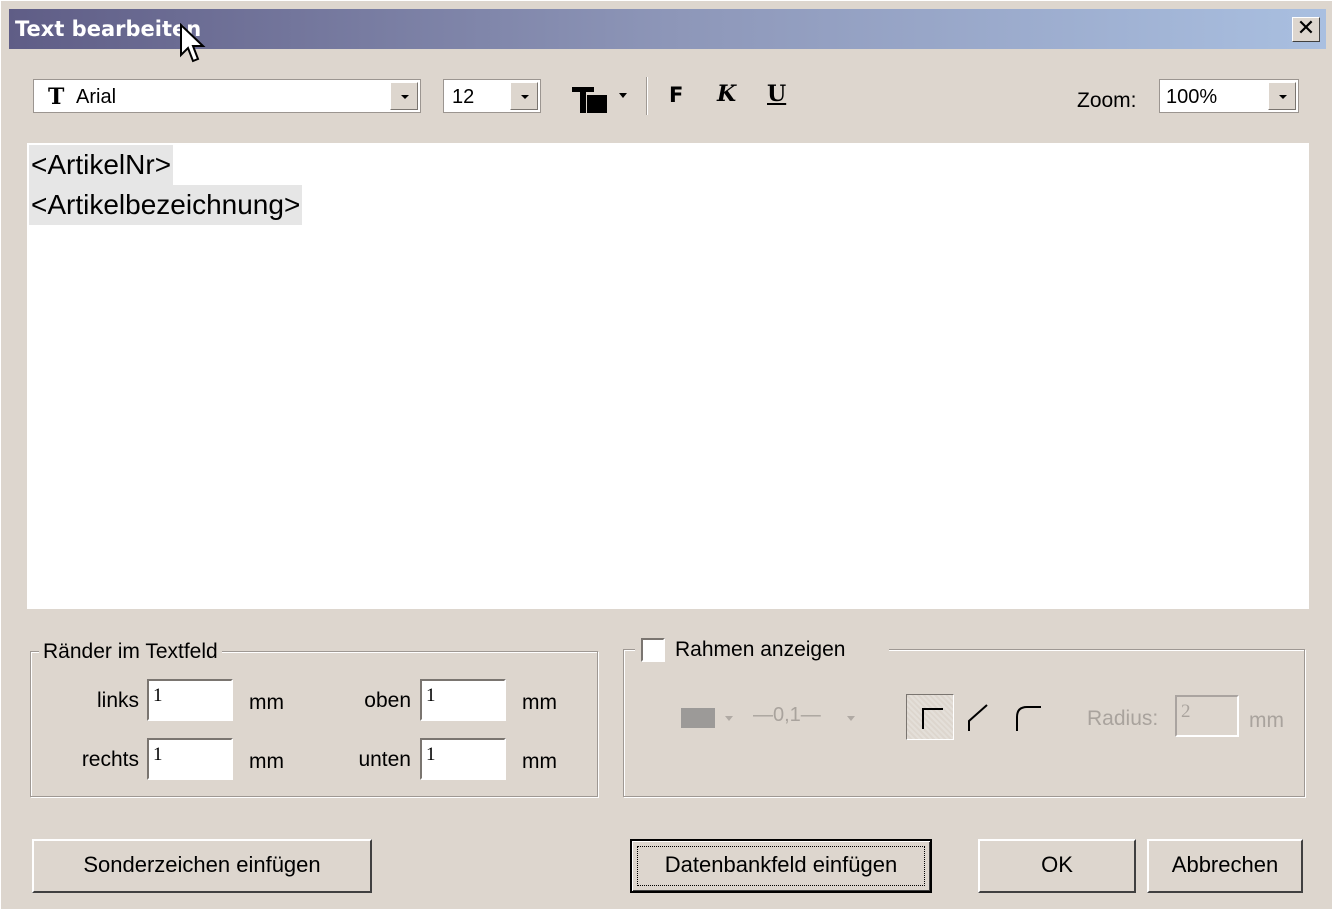 The image size is (1333, 910). Describe the element at coordinates (101, 165) in the screenshot. I see `editor-line-artikelnr: <ArtikelNr>` at that location.